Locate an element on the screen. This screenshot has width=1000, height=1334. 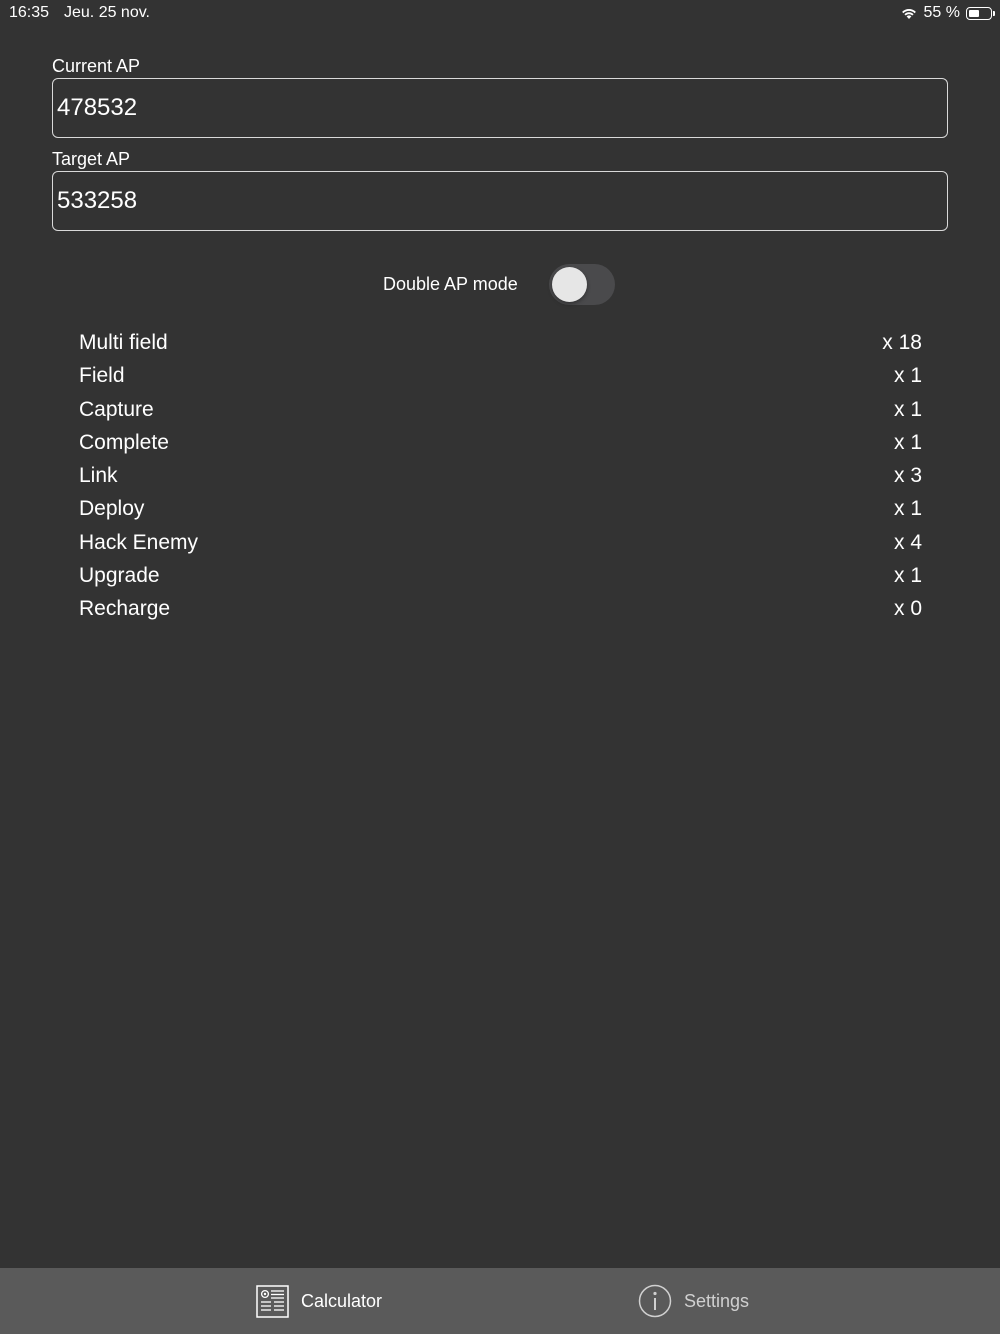
current-ap-input is located at coordinates (500, 108).